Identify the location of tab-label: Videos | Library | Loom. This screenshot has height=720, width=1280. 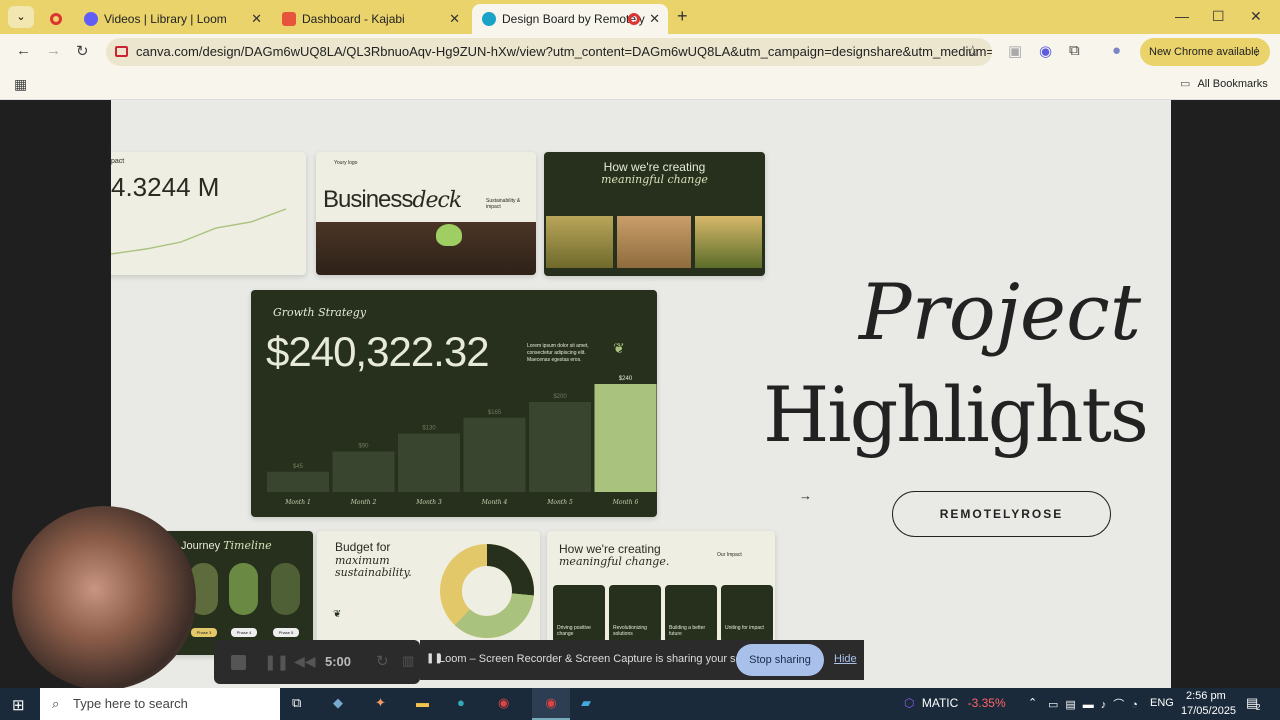
(165, 19).